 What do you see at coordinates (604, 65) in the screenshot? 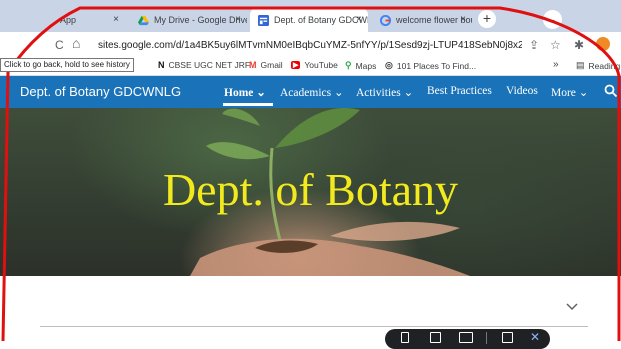
I see `reading-list-label: Reading` at bounding box center [604, 65].